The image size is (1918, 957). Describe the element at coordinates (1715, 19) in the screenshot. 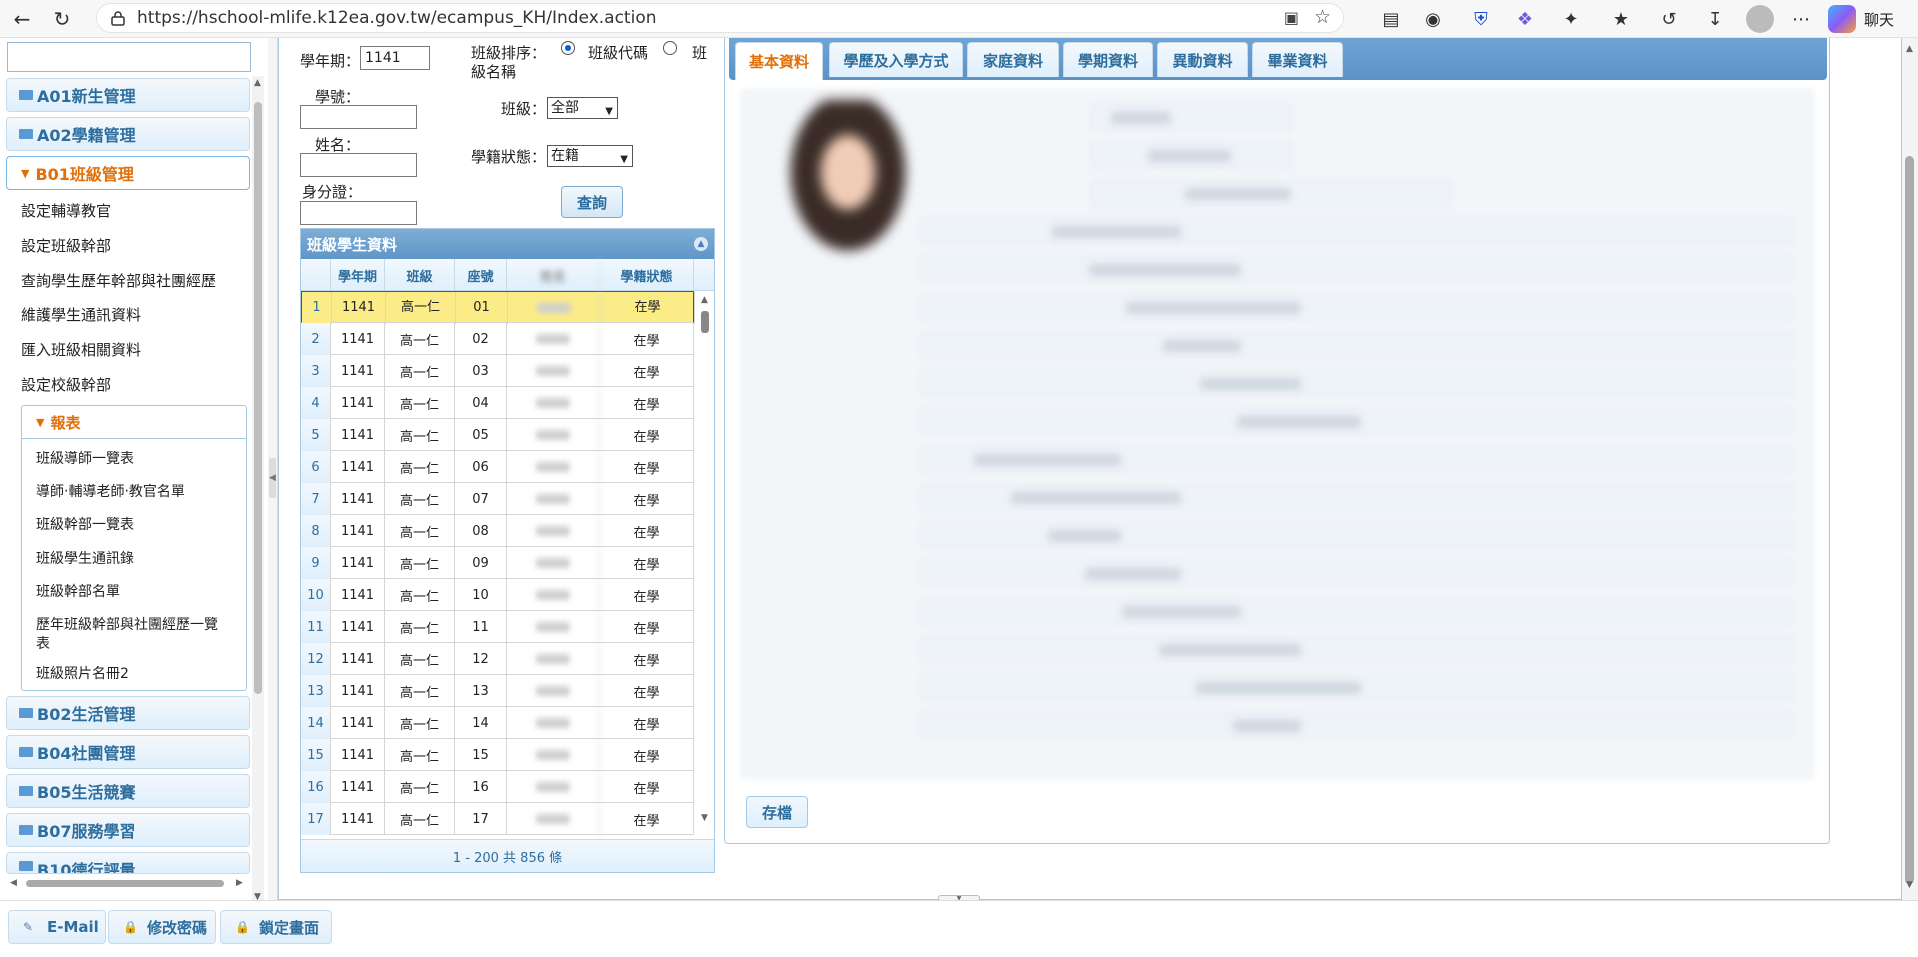

I see `download-icon: ↧` at that location.